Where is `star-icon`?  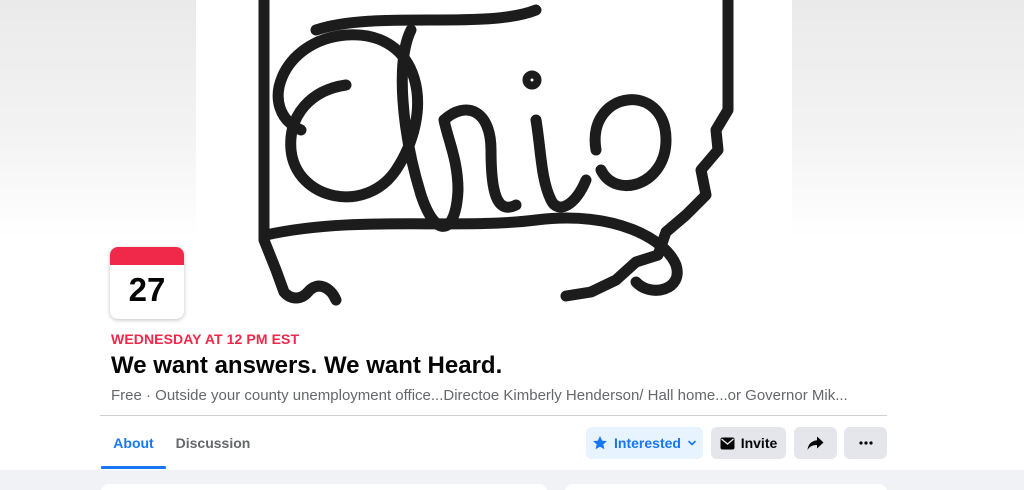 star-icon is located at coordinates (600, 443).